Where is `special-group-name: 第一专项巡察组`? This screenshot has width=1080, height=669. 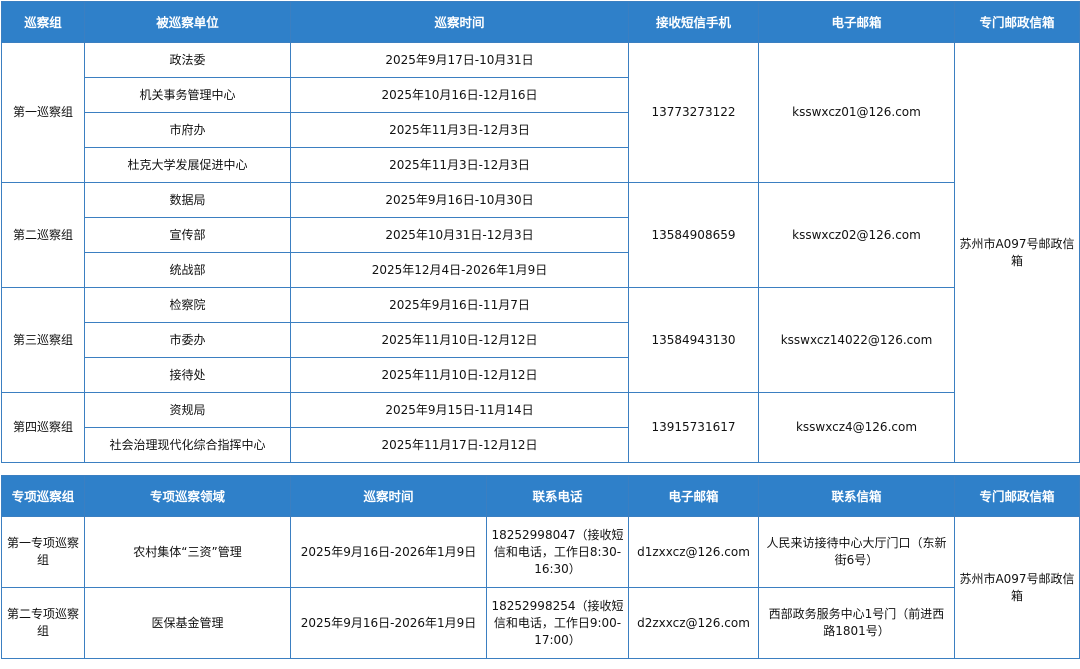 special-group-name: 第一专项巡察组 is located at coordinates (43, 552).